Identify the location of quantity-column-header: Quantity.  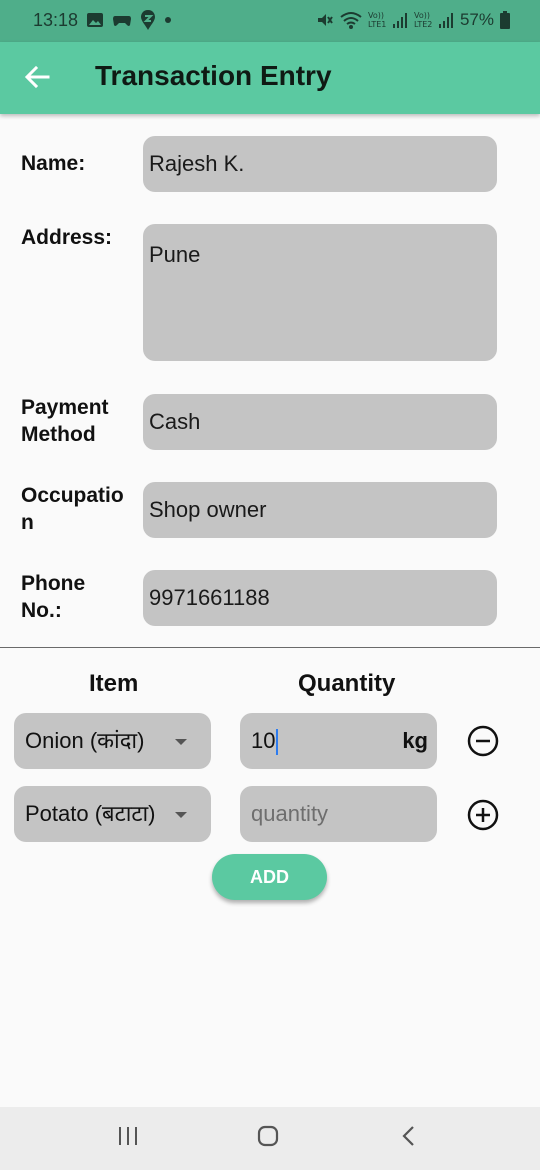
(347, 683).